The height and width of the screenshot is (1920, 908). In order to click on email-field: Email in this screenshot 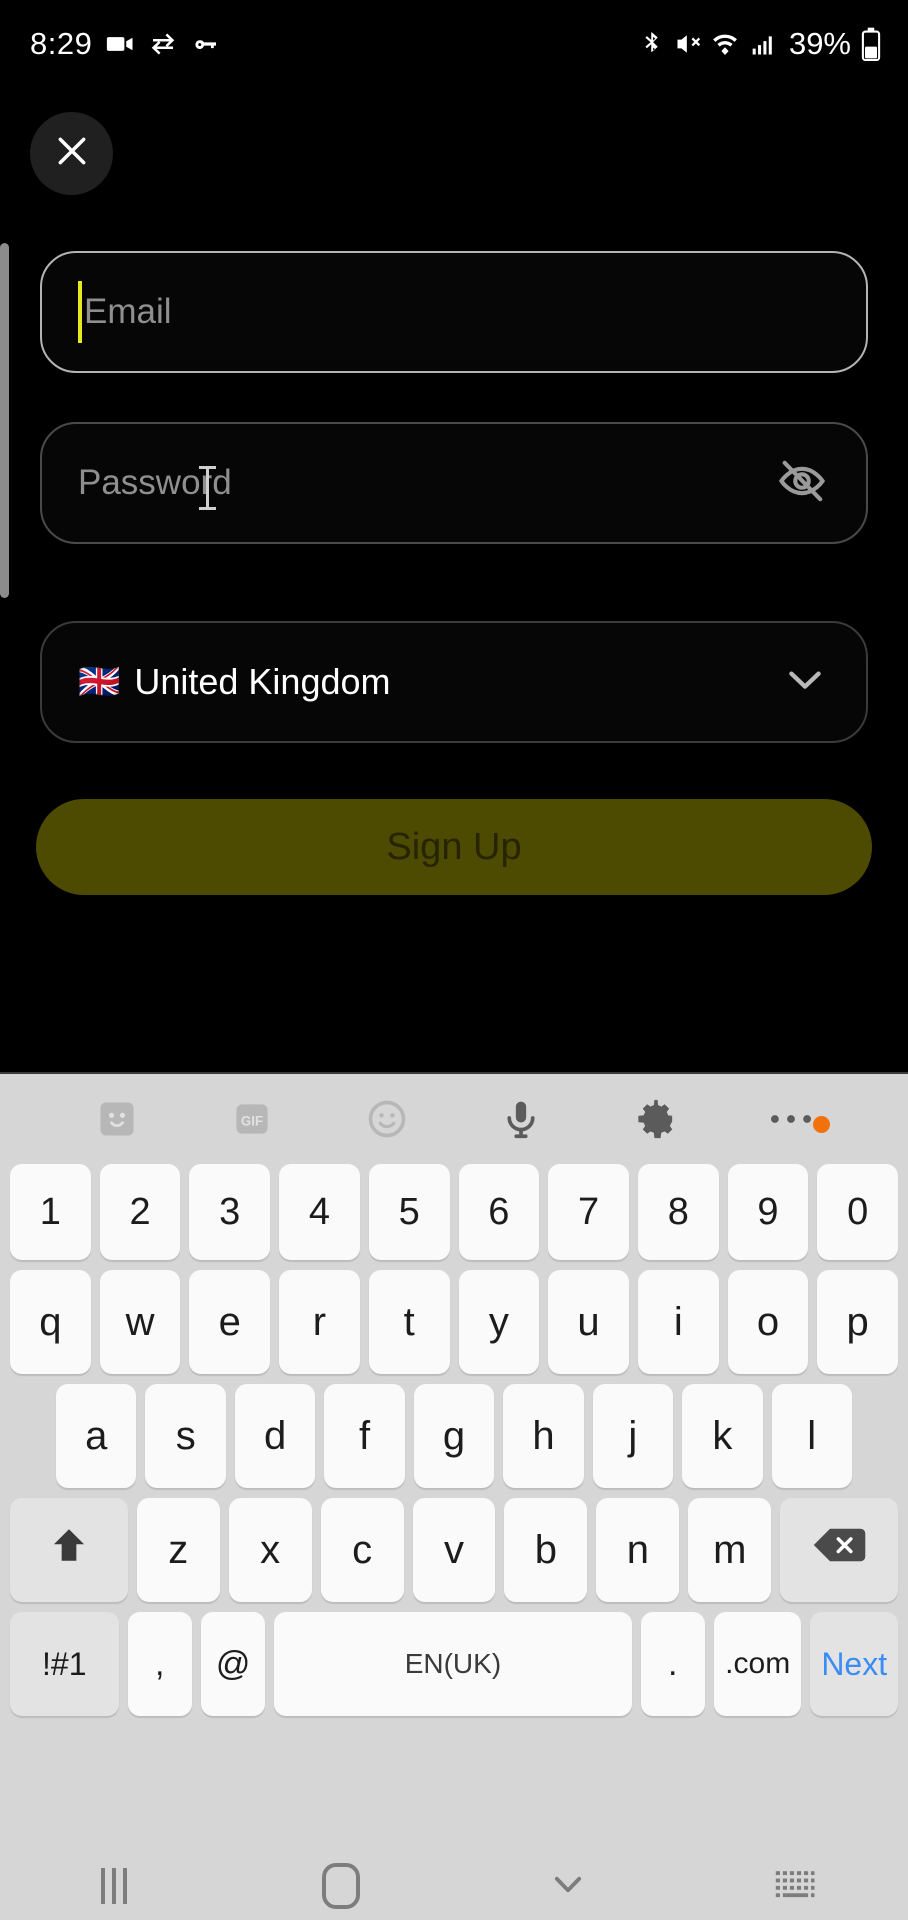, I will do `click(454, 312)`.